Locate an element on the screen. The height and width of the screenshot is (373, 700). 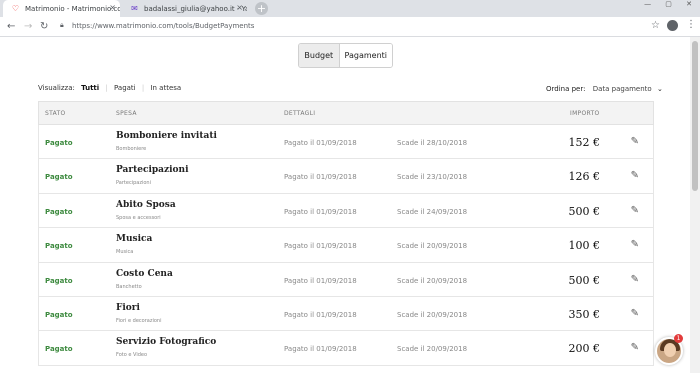
expense-category: Banchetto is located at coordinates (129, 286).